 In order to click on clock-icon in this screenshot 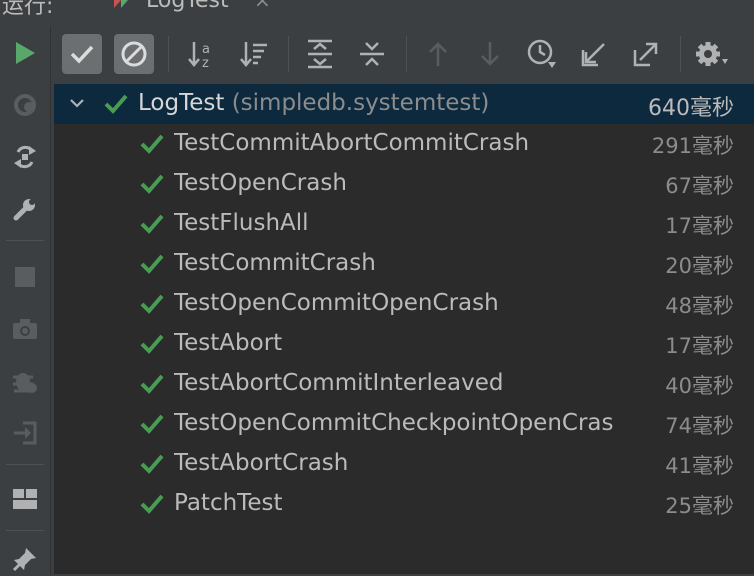, I will do `click(541, 53)`.